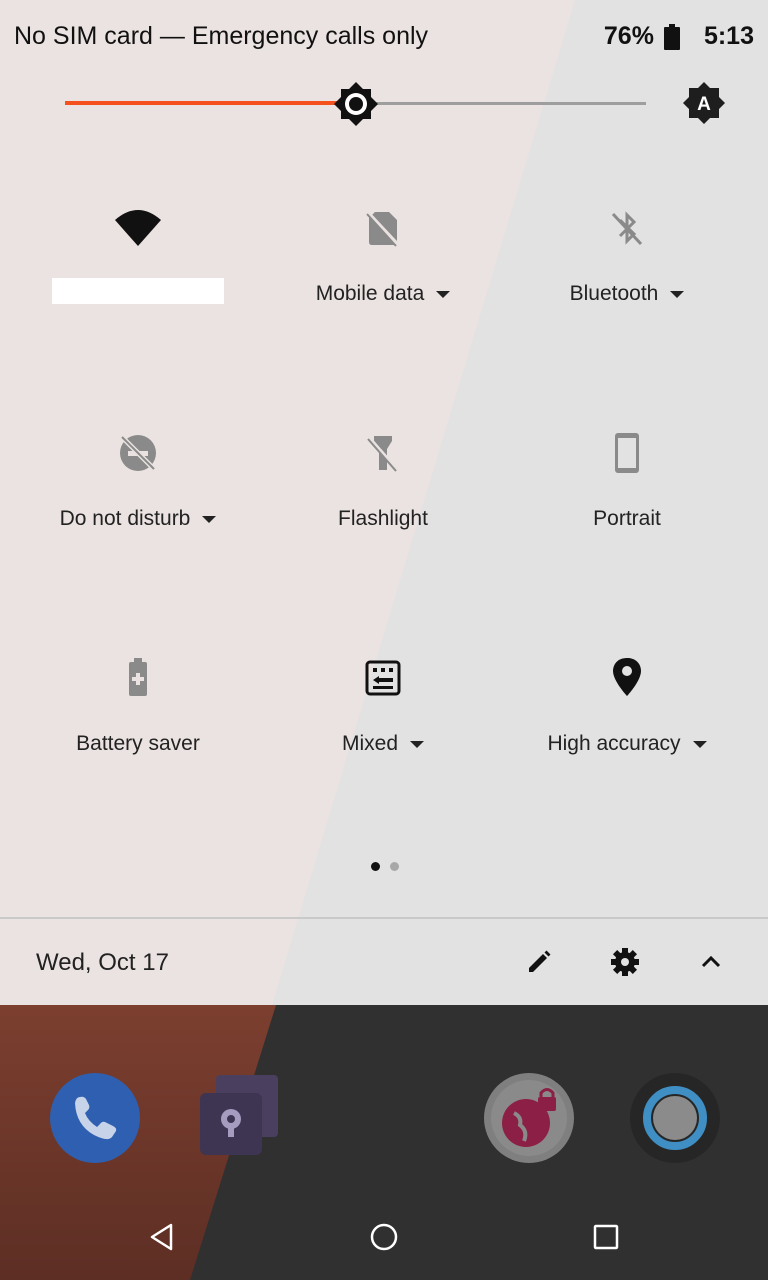 The height and width of the screenshot is (1280, 768). I want to click on collapse-button, so click(711, 962).